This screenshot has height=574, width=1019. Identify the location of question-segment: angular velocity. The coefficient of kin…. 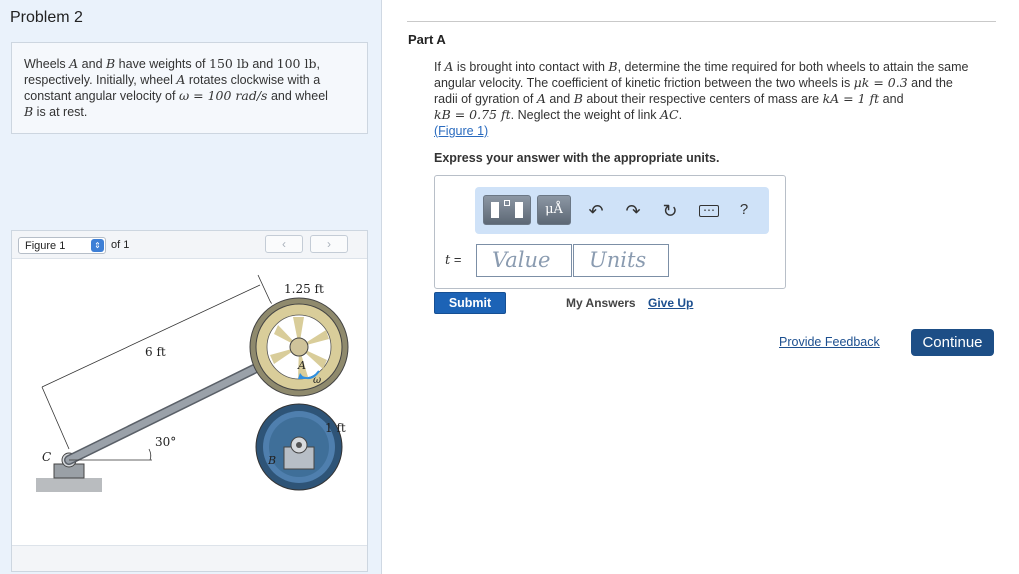
(644, 83).